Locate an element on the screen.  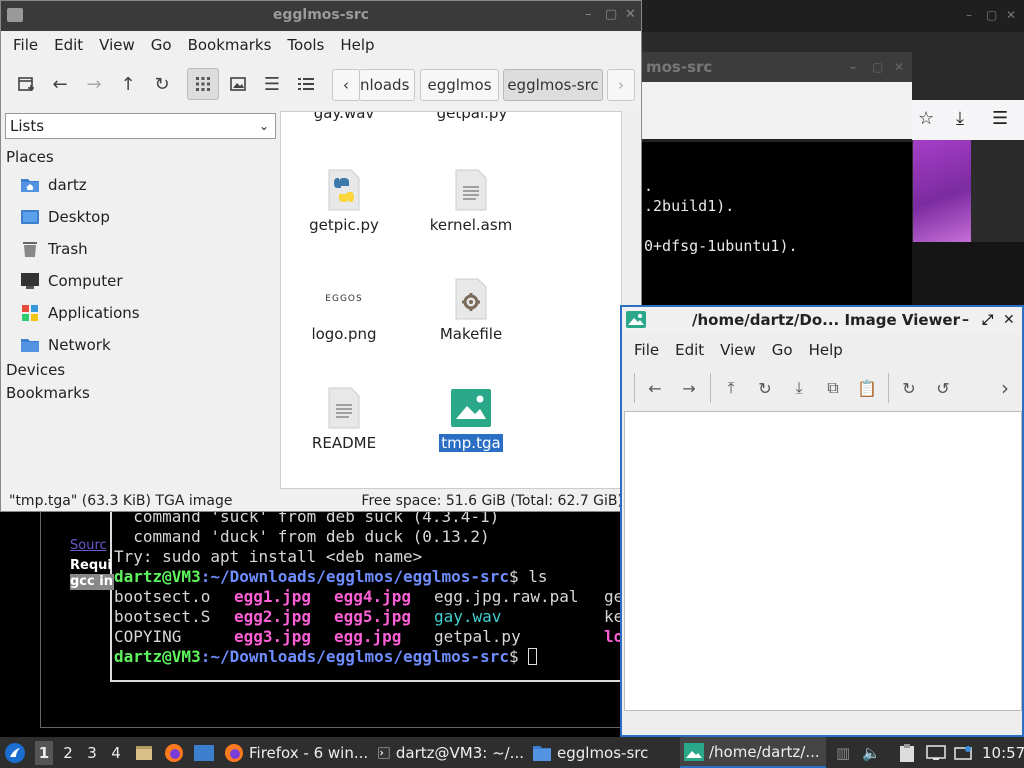
workspace-2: 2 is located at coordinates (68, 753).